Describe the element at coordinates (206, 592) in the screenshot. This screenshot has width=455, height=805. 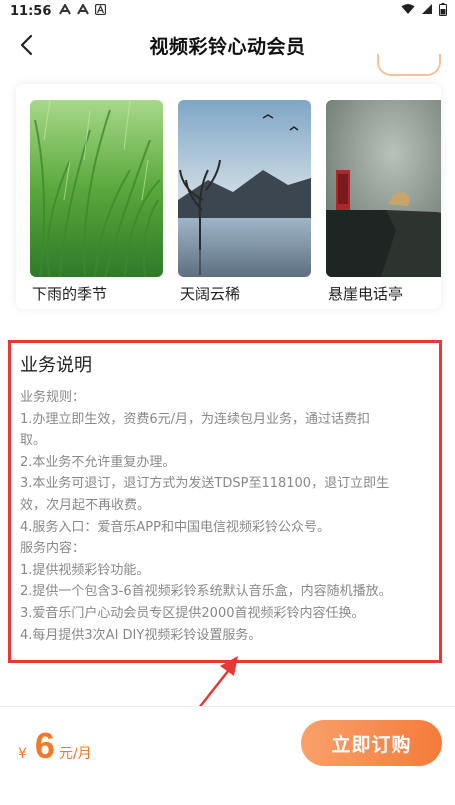
I see `description-line: 2.提供一个包含3-6首视频彩铃系统默认音乐盒，内容随机播放。` at that location.